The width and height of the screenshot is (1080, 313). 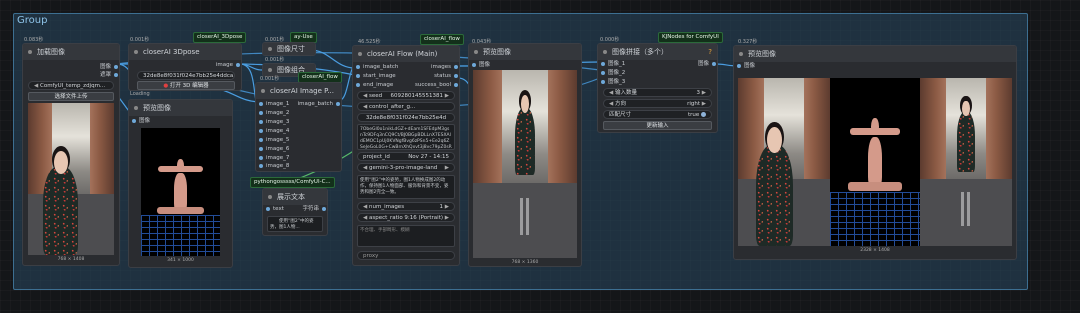 I want to click on output-mask-socket: 遮罩, so click(x=109, y=75).